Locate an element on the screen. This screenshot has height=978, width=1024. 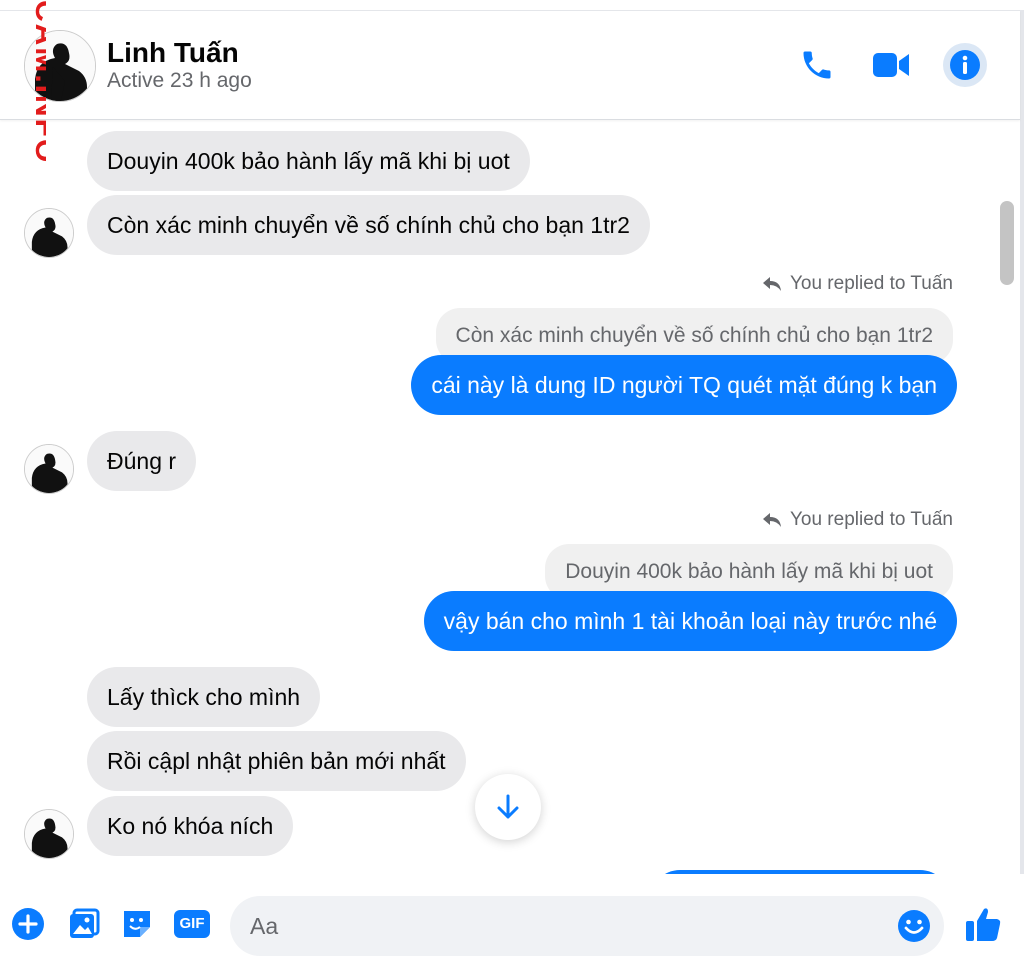
message-incoming: Douyin 400k bảo hành lấy mã khi bị uot is located at coordinates (308, 161).